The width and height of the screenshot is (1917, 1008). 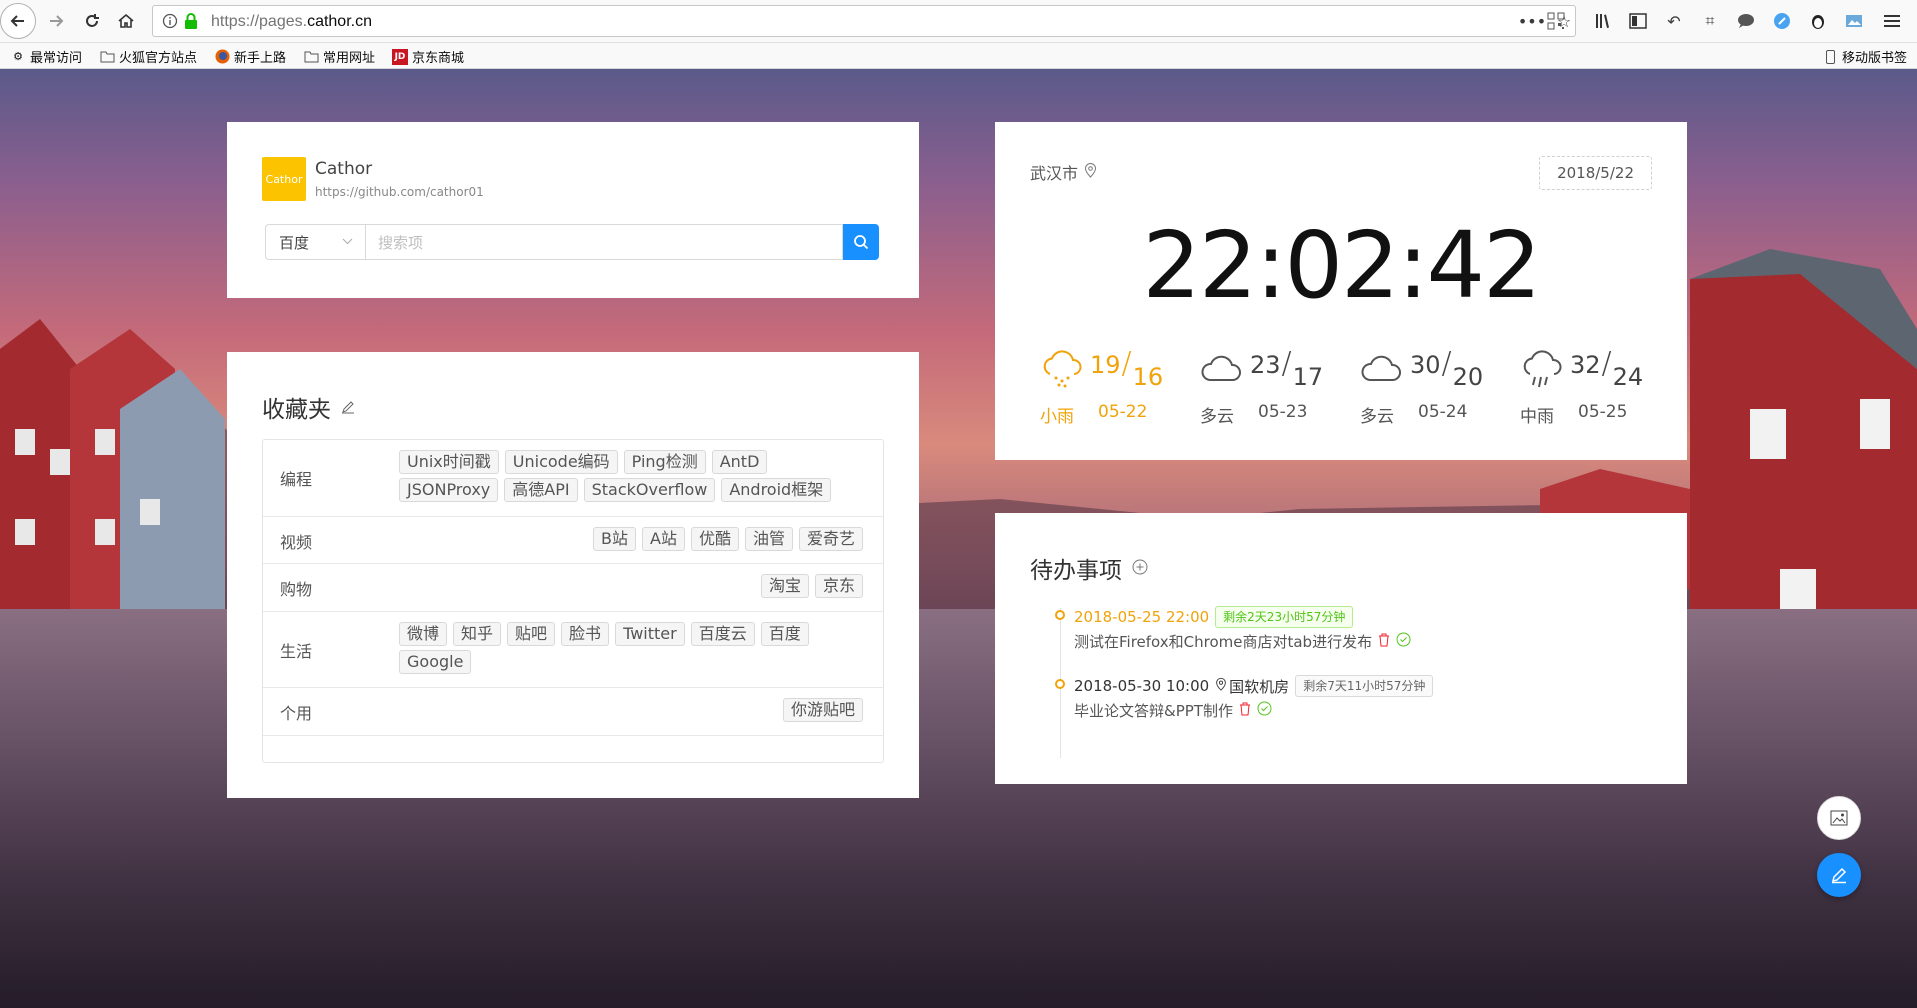 I want to click on lock-icon, so click(x=191, y=23).